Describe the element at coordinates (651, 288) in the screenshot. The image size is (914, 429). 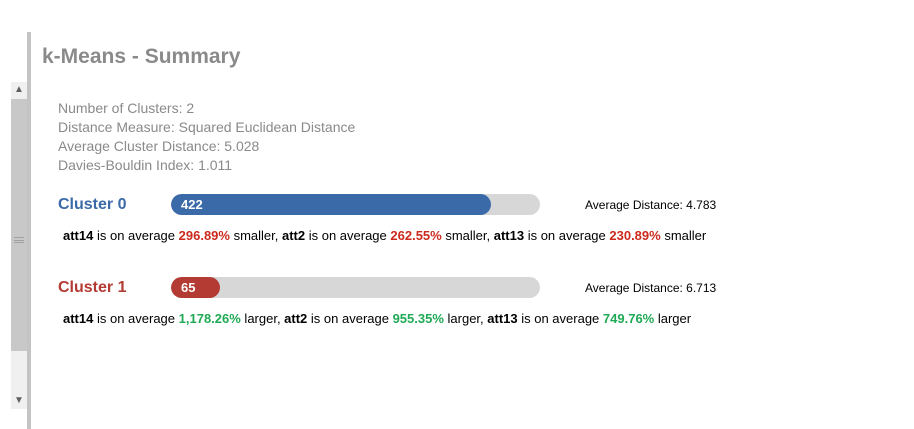
I see `cluster-1-average-distance: Average Distance: 6.713` at that location.